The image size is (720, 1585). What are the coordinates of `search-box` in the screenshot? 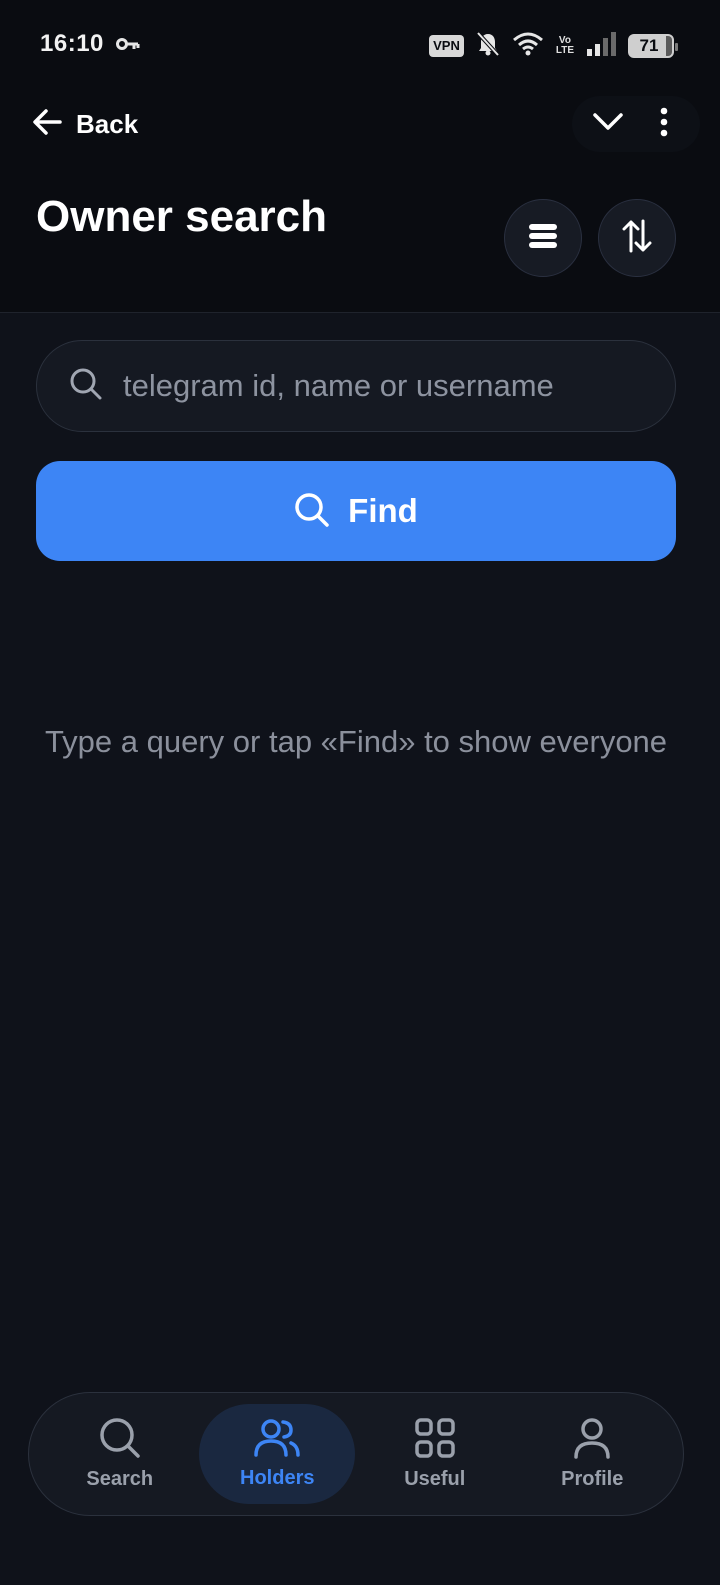 It's located at (356, 386).